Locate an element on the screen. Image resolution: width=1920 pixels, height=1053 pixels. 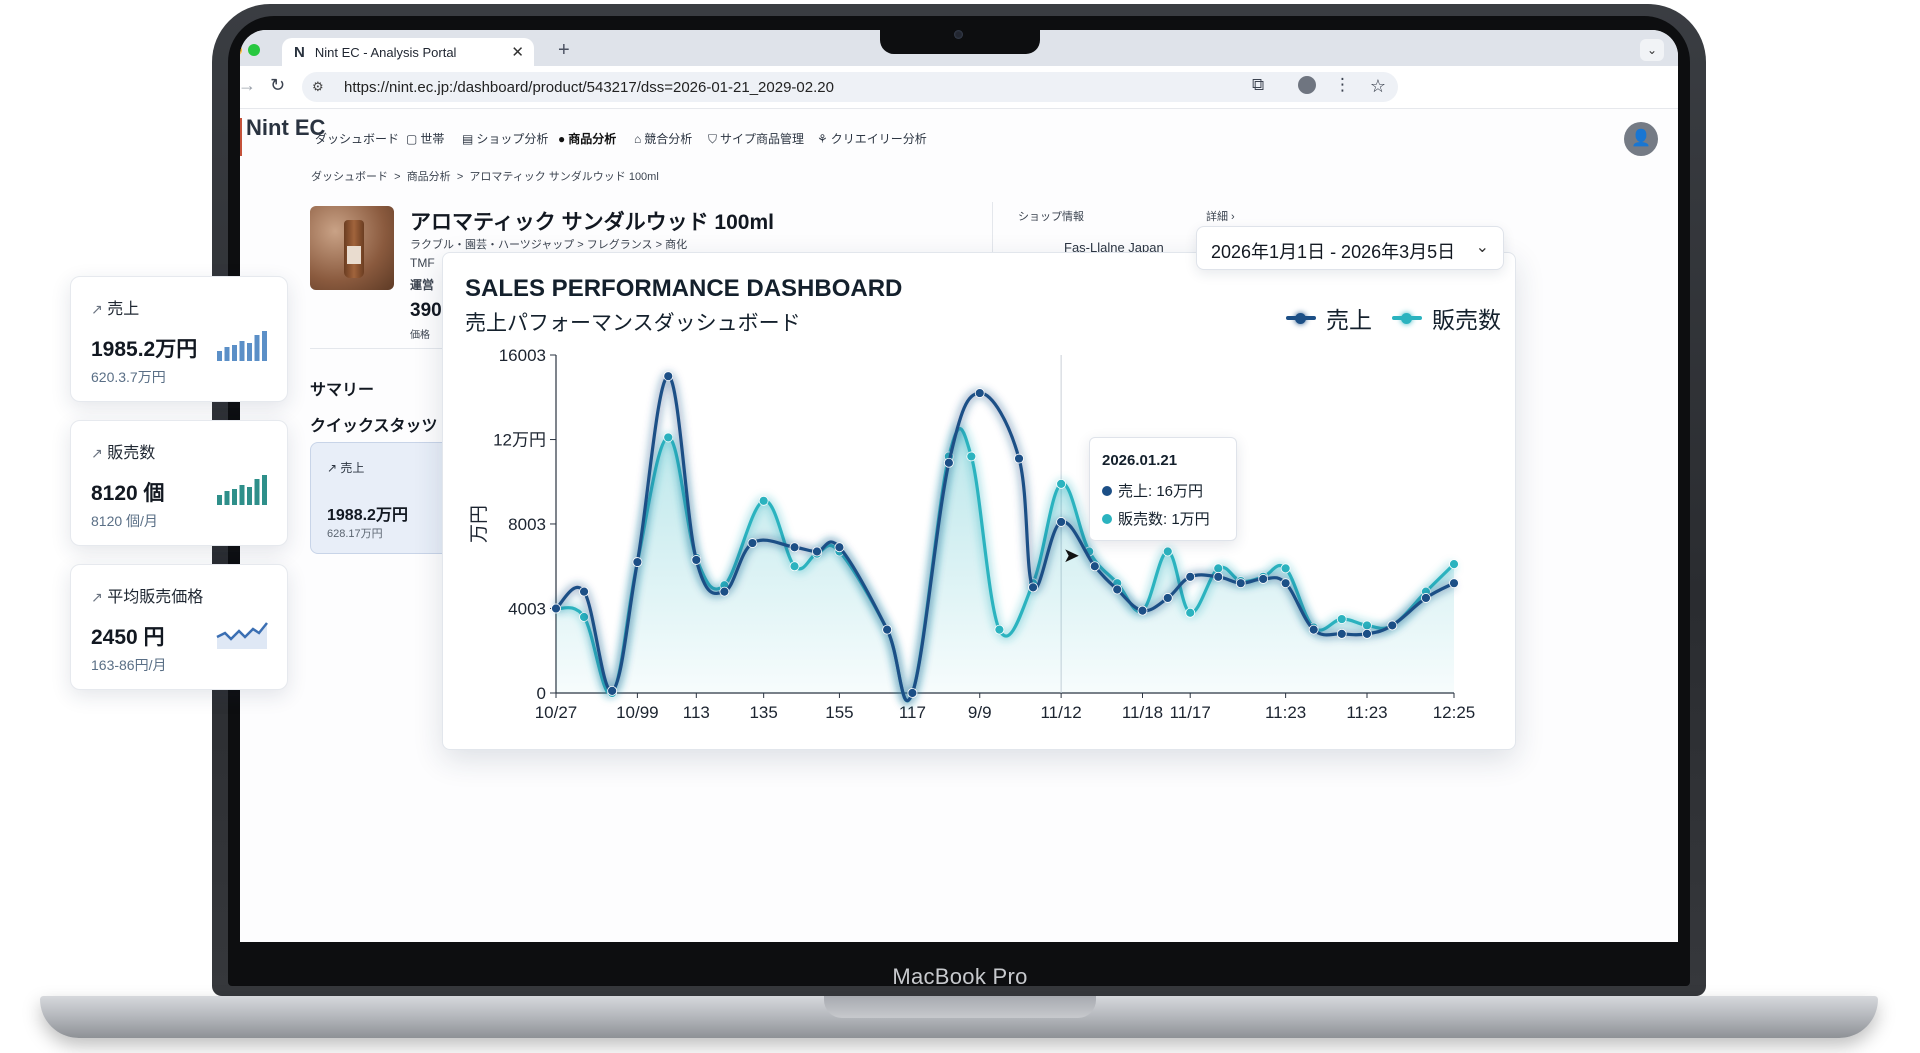
x-tick-label: 10/99 is located at coordinates (637, 712).